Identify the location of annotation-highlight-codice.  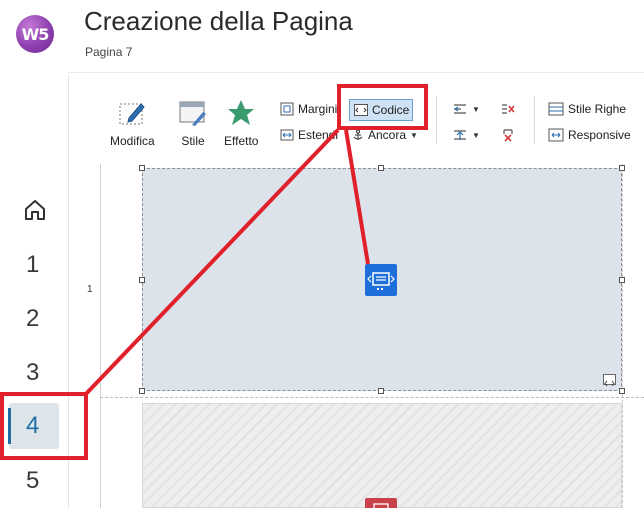
(382, 107).